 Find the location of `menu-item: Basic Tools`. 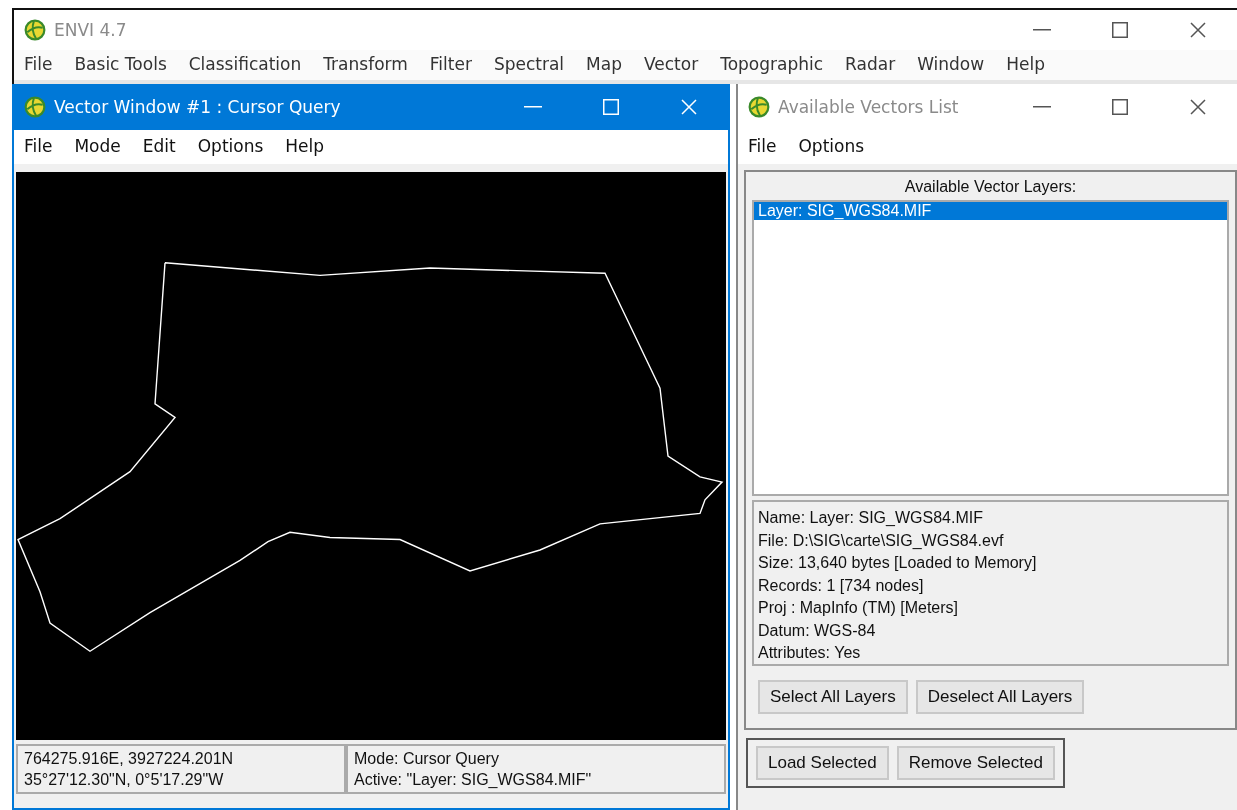

menu-item: Basic Tools is located at coordinates (120, 64).